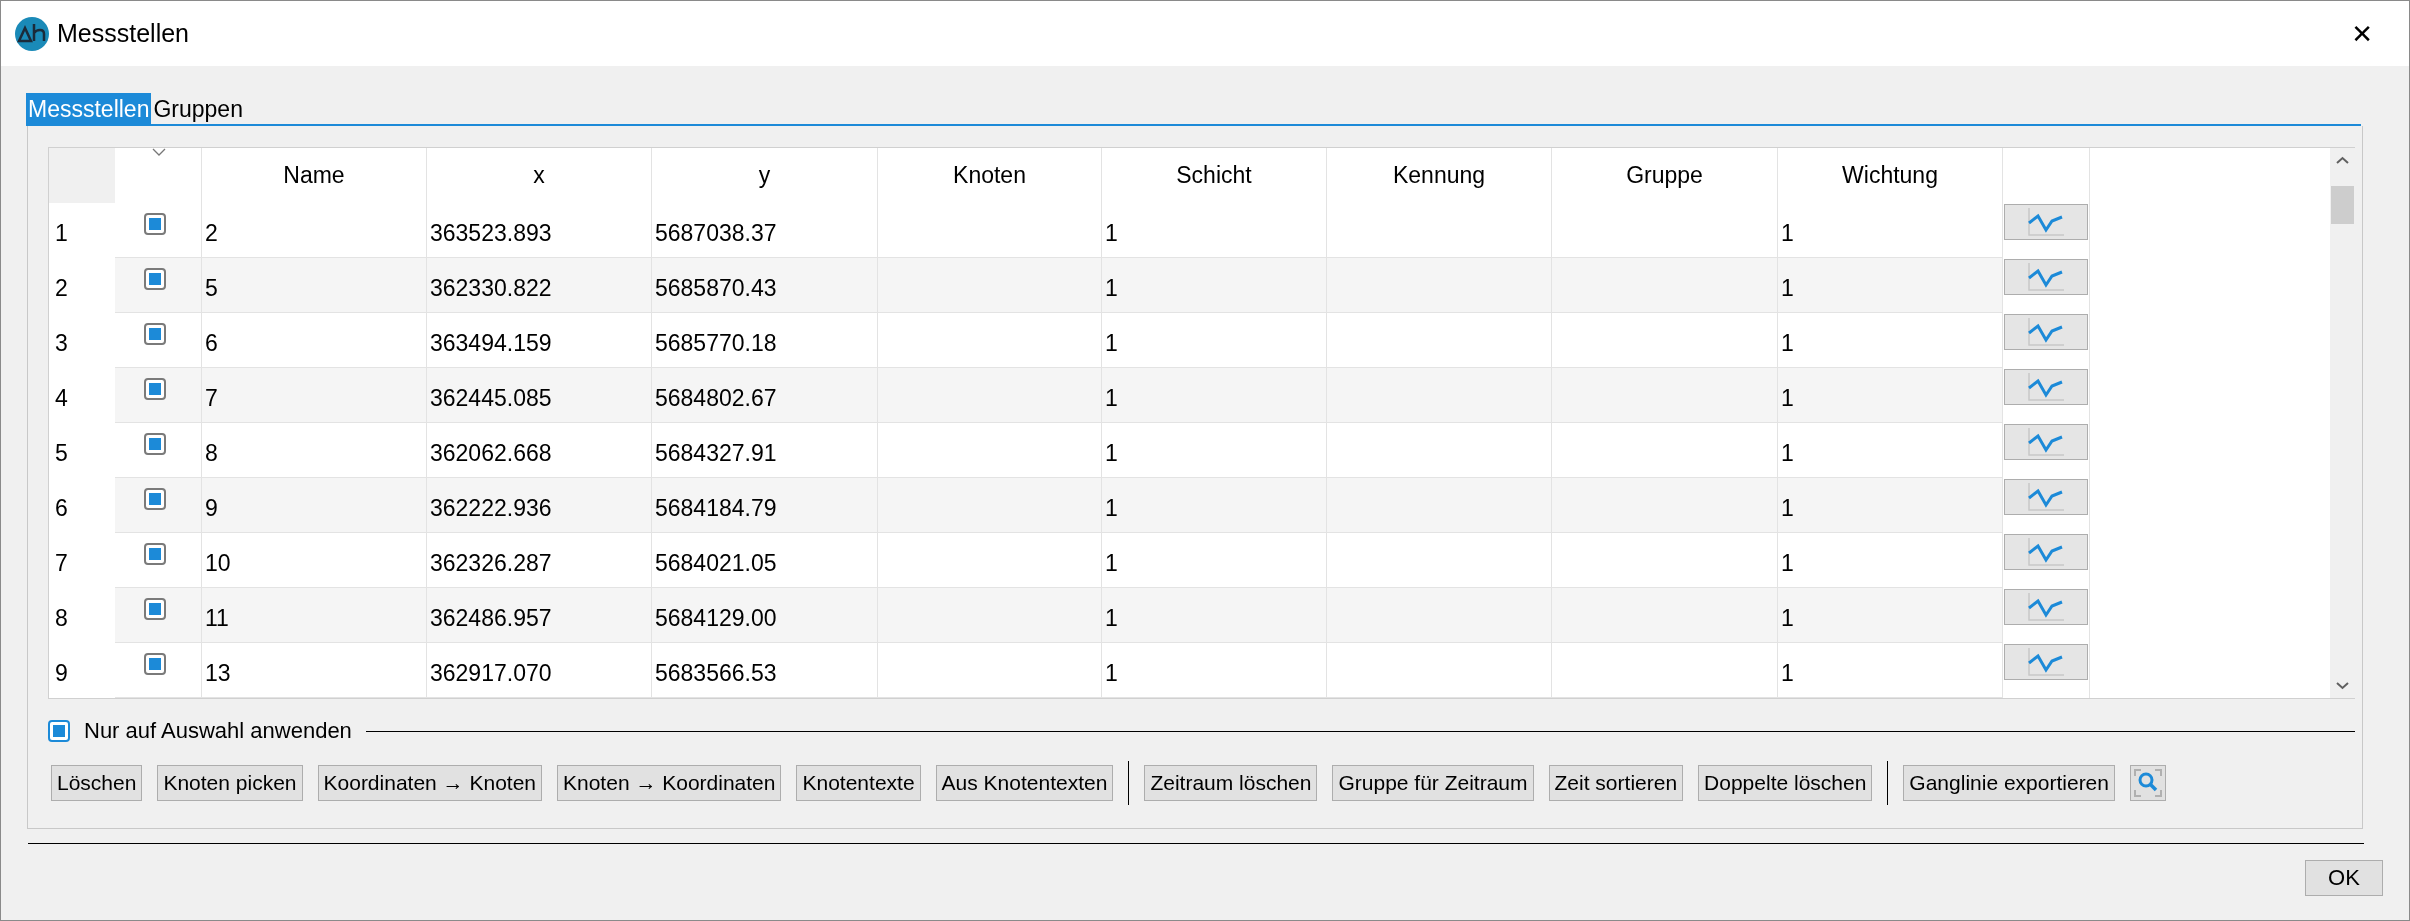  What do you see at coordinates (765, 670) in the screenshot?
I see `table-cell: 5683566.53` at bounding box center [765, 670].